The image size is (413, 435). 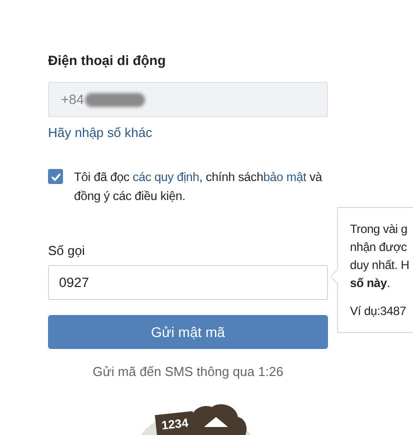 I want to click on check-icon, so click(x=55, y=176).